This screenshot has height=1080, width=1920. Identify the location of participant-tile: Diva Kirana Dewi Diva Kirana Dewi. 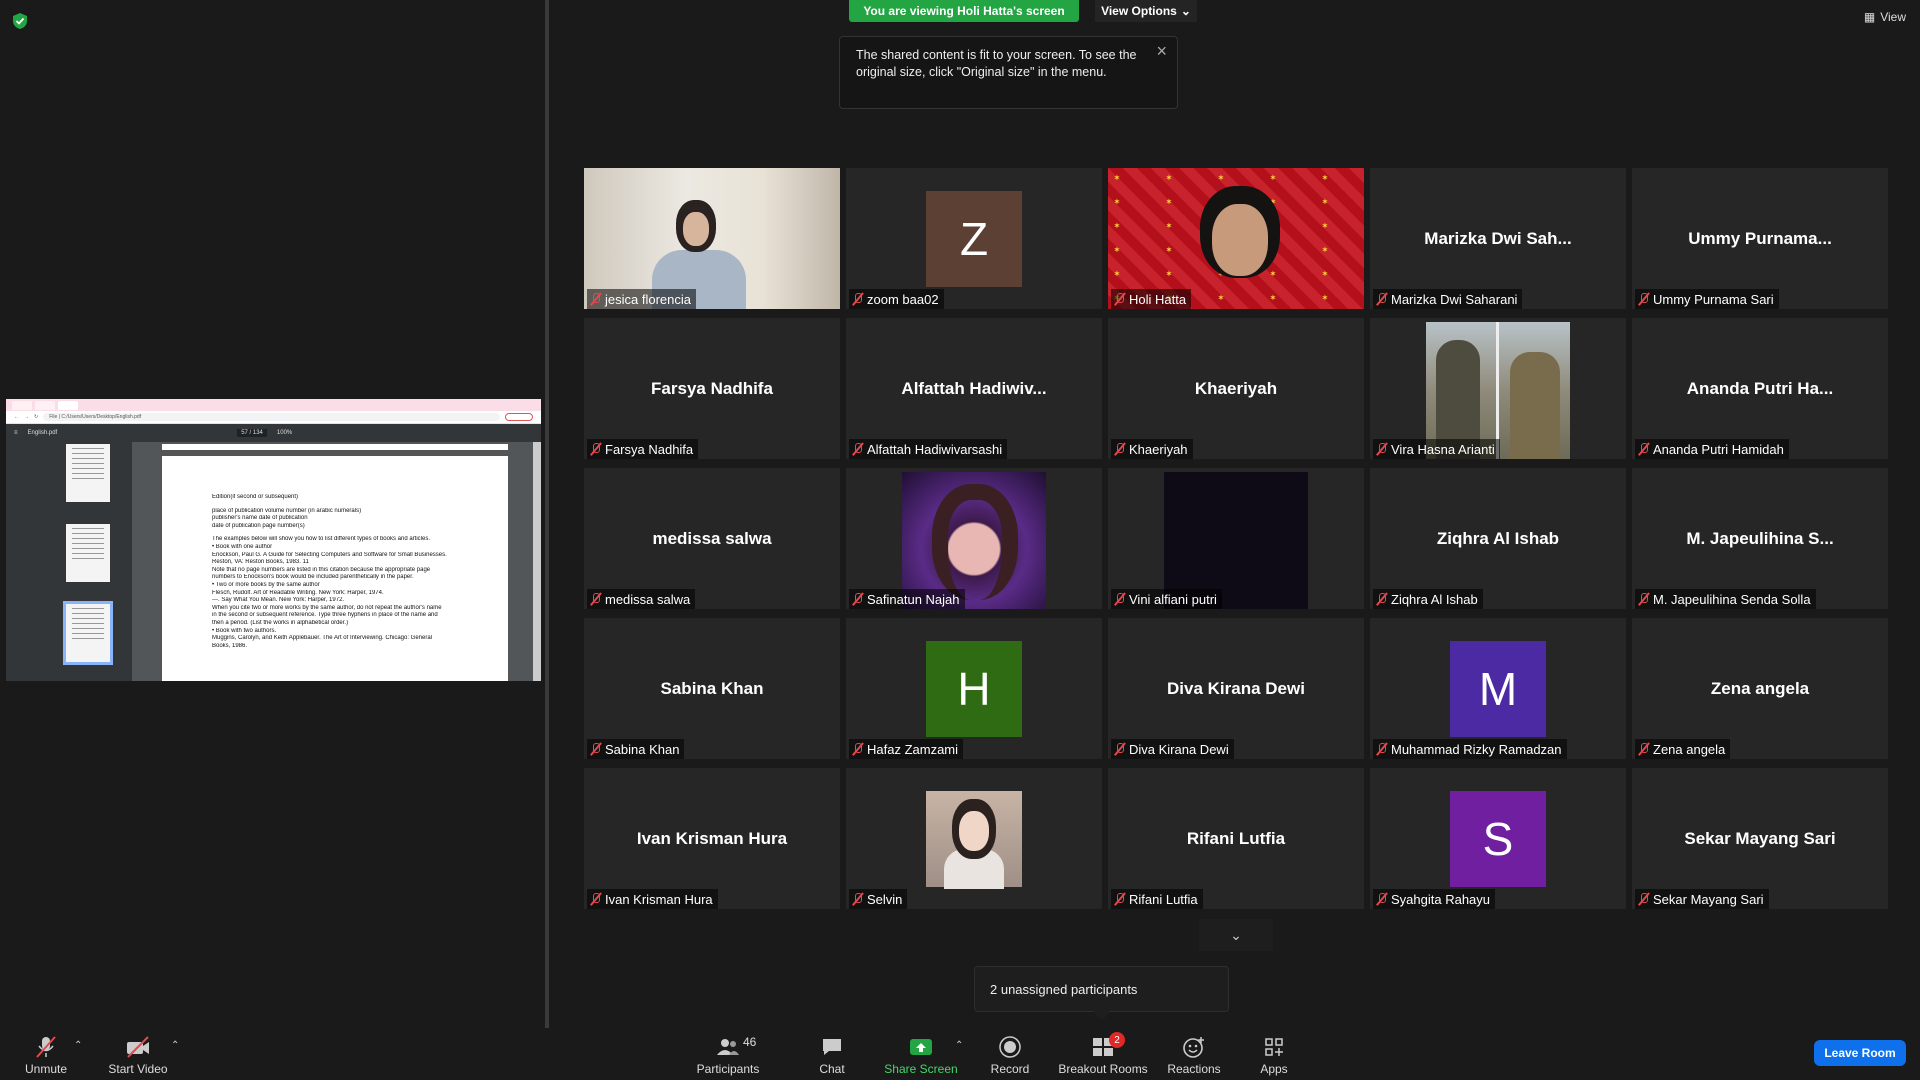
(1236, 688).